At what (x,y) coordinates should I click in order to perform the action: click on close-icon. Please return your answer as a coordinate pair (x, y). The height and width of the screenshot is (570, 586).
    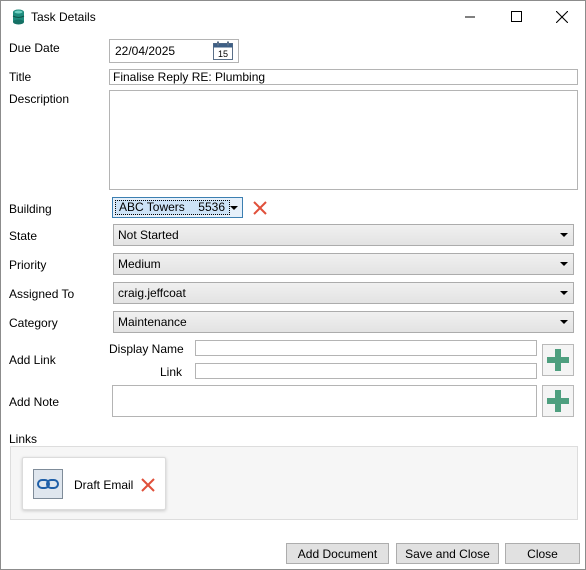
    Looking at the image, I should click on (562, 16).